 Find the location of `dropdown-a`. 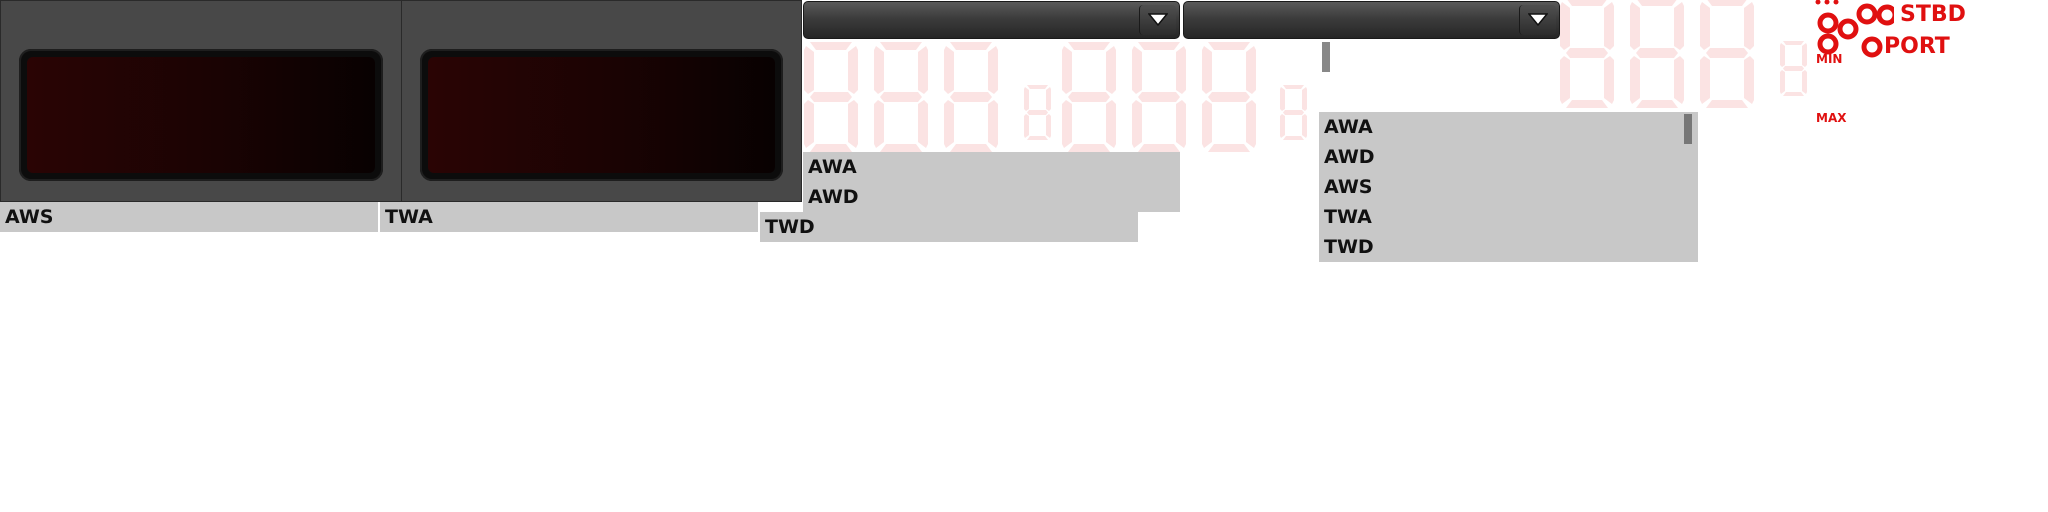

dropdown-a is located at coordinates (991, 20).